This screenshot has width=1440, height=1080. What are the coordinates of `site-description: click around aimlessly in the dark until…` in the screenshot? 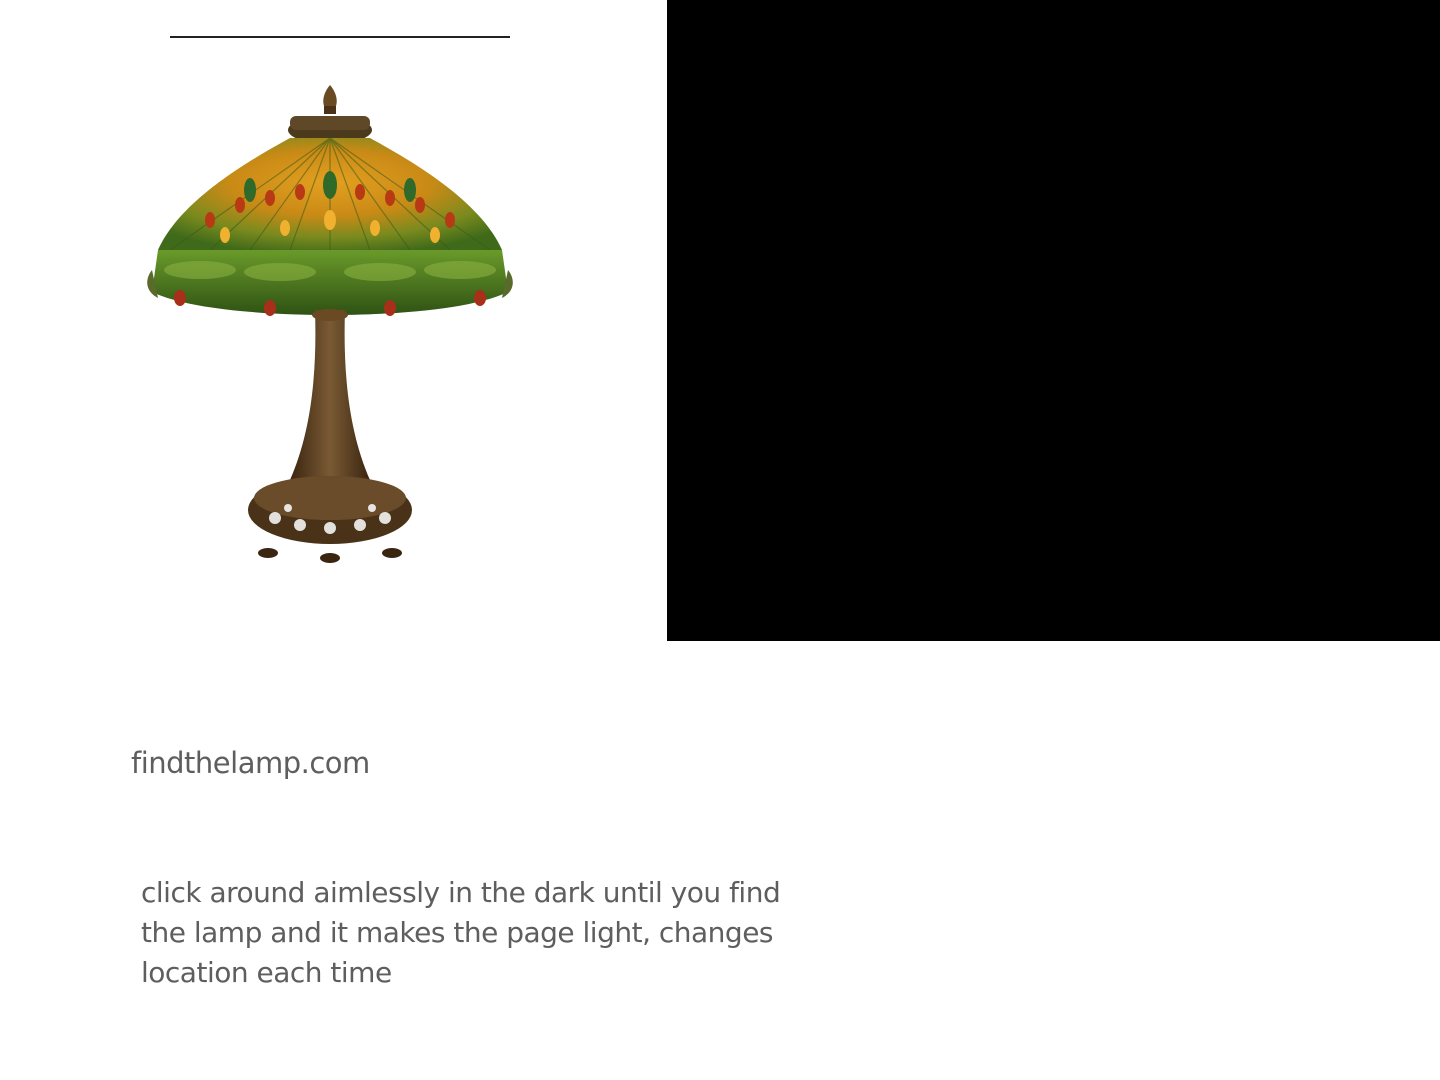 It's located at (461, 932).